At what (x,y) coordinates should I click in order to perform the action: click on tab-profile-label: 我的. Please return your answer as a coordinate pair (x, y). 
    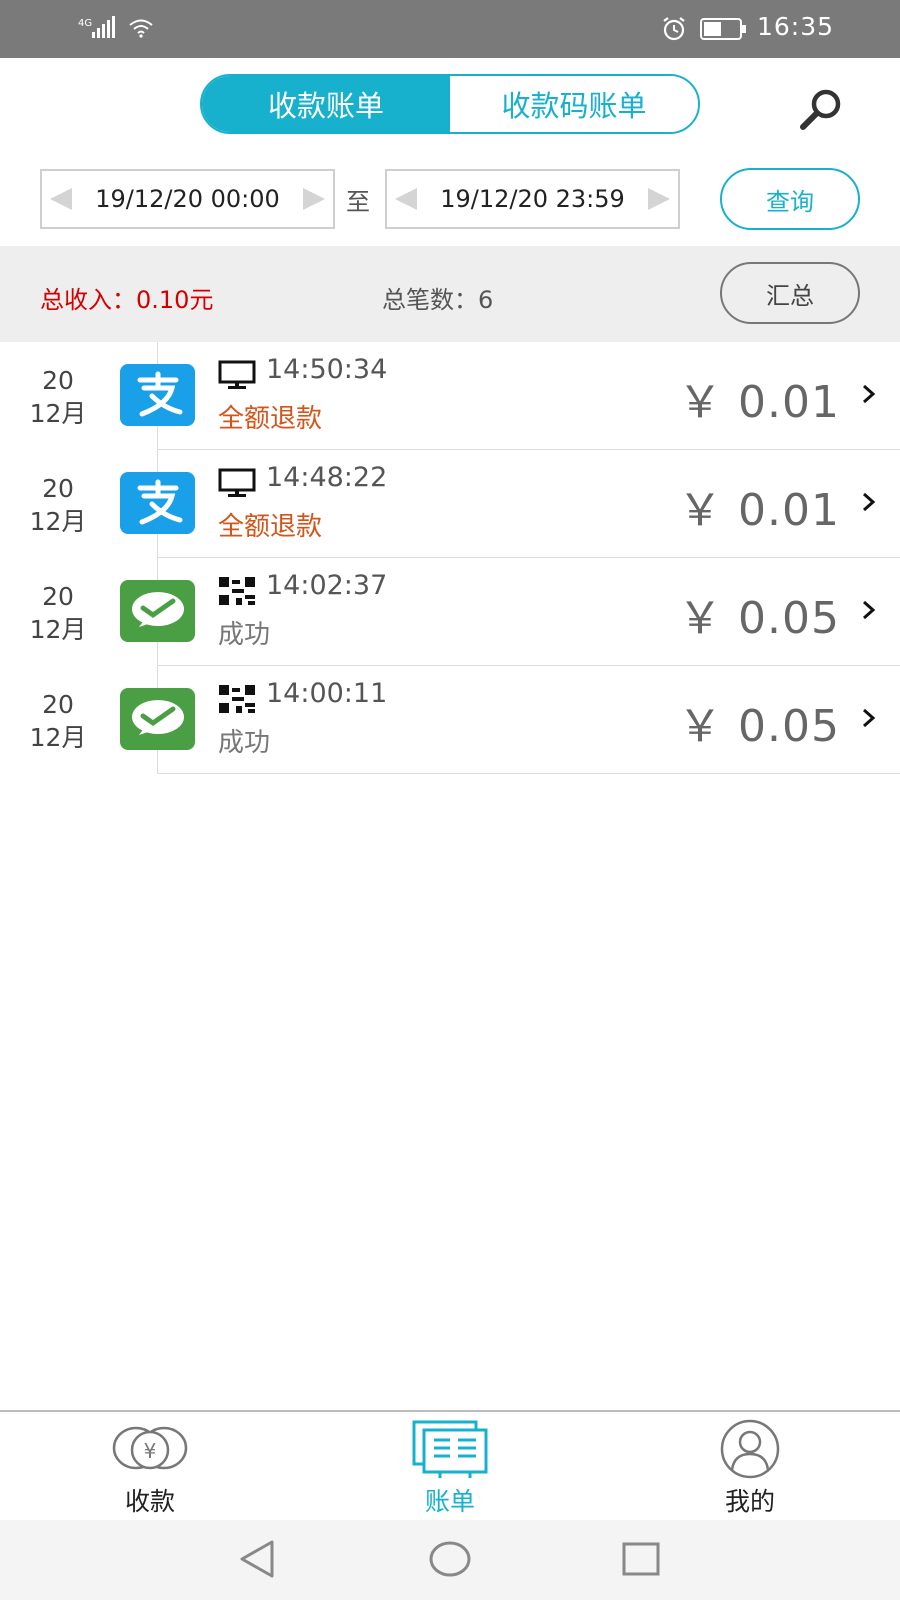
    Looking at the image, I should click on (749, 1501).